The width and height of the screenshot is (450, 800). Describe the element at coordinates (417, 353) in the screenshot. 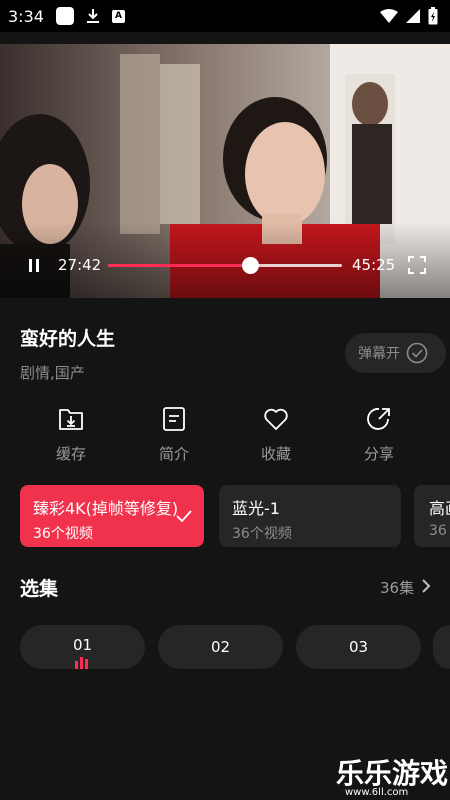

I see `check-circle-icon` at that location.